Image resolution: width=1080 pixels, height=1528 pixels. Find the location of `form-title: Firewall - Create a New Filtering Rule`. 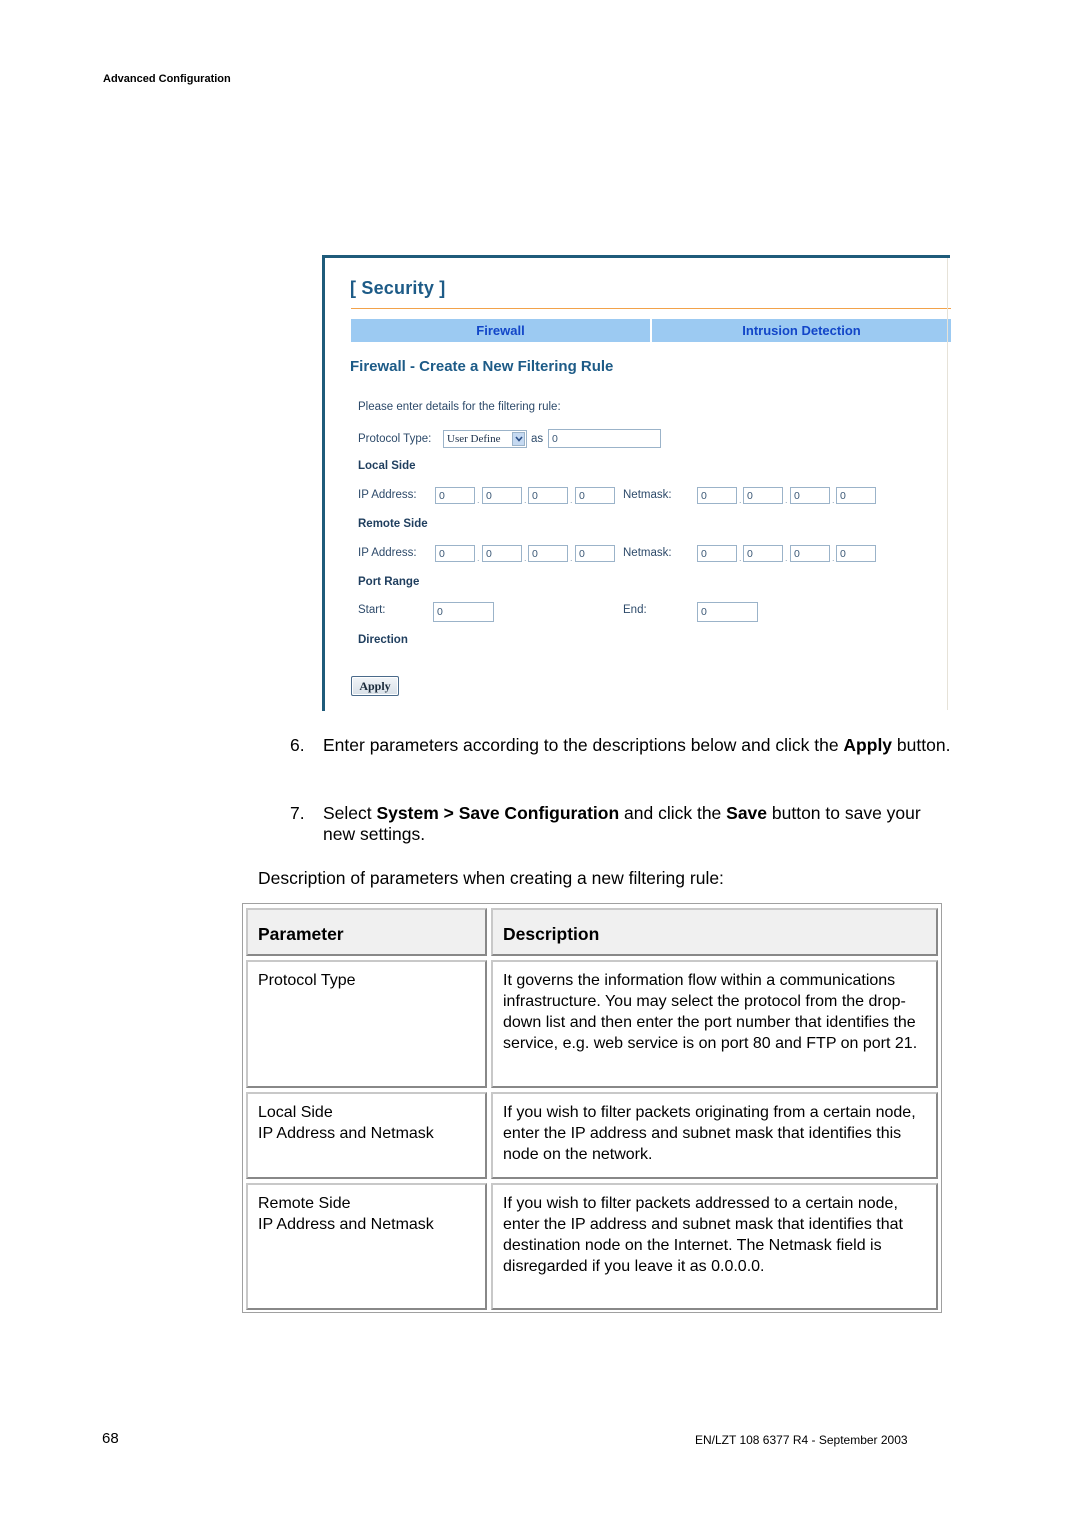

form-title: Firewall - Create a New Filtering Rule is located at coordinates (482, 366).